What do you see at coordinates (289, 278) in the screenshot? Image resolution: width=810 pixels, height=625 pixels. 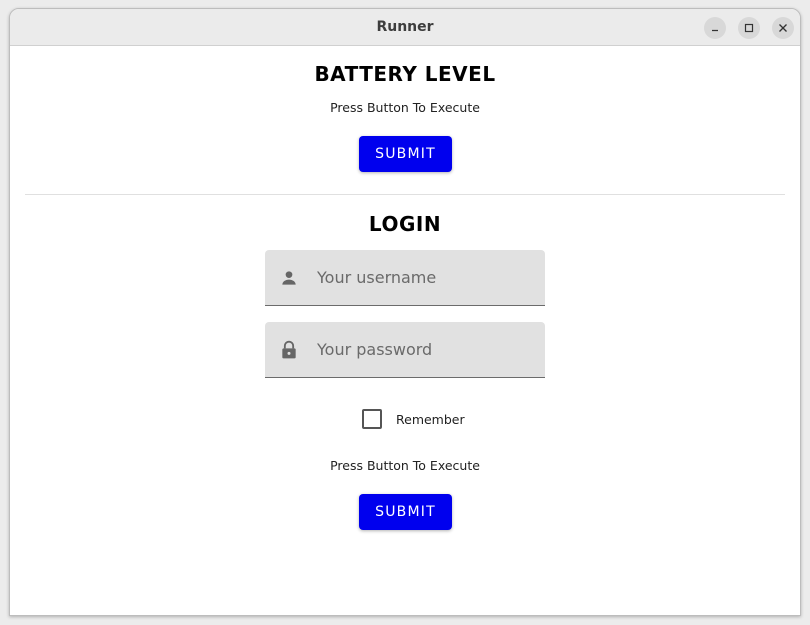 I see `person-icon` at bounding box center [289, 278].